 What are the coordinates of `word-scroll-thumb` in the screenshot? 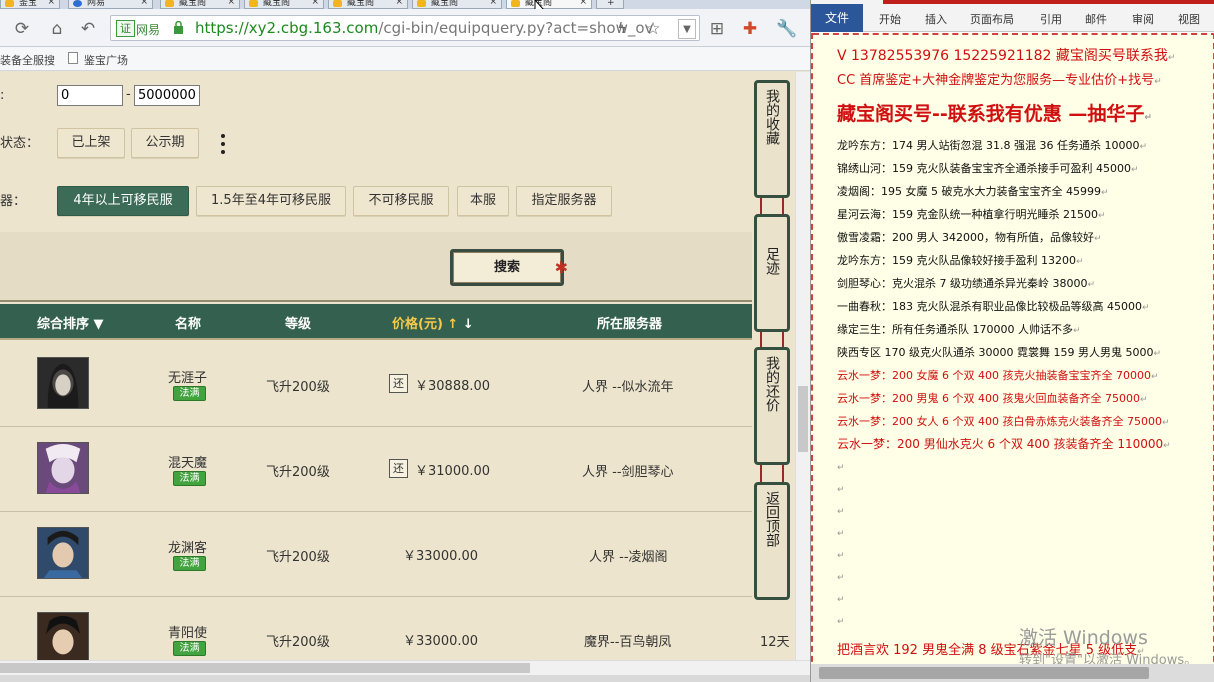 It's located at (984, 673).